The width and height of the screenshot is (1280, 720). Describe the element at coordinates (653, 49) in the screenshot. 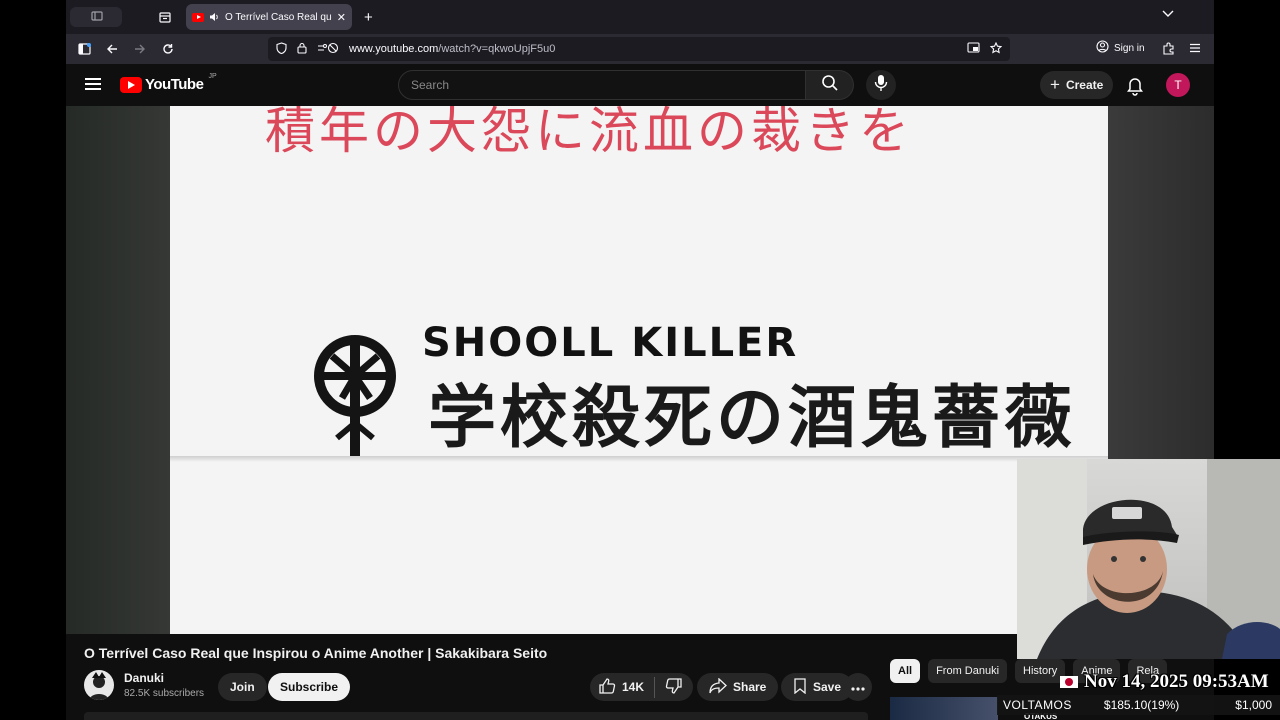

I see `url-text: www.youtube.com/watch?v=qkwoUpjF5u0` at that location.